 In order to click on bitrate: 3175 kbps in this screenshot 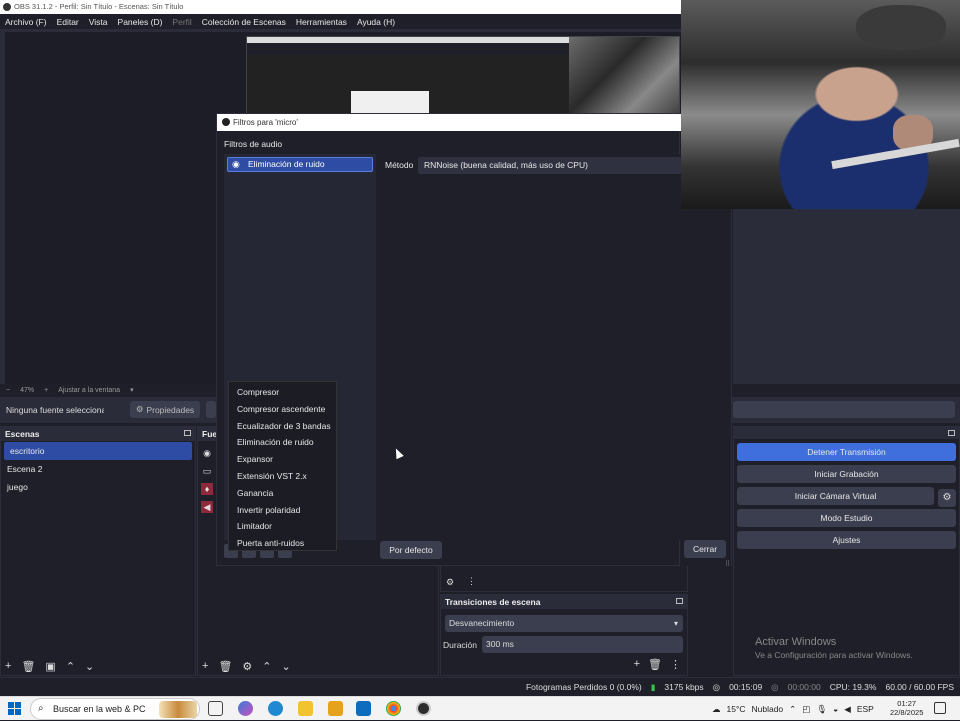, I will do `click(684, 687)`.